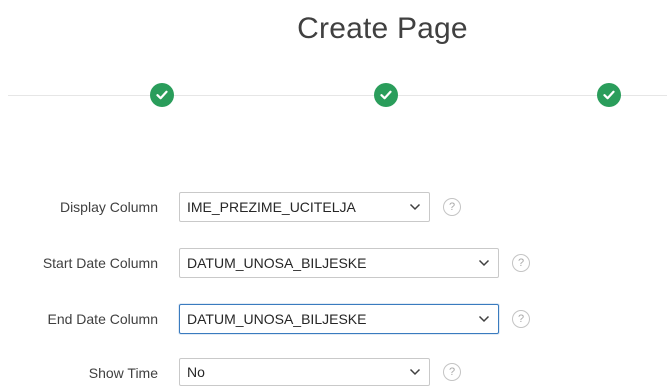  I want to click on end-date-column-row: End Date Column, so click(79, 319).